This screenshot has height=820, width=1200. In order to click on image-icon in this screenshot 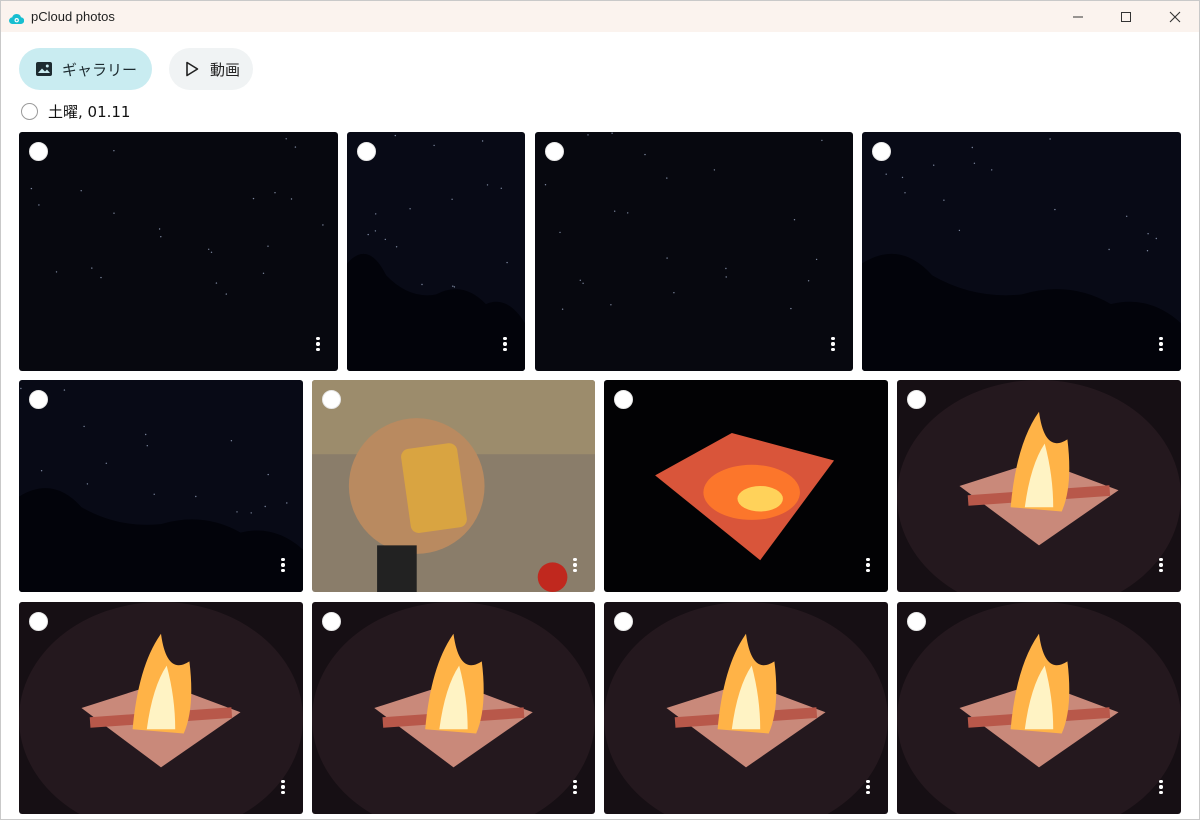, I will do `click(44, 69)`.